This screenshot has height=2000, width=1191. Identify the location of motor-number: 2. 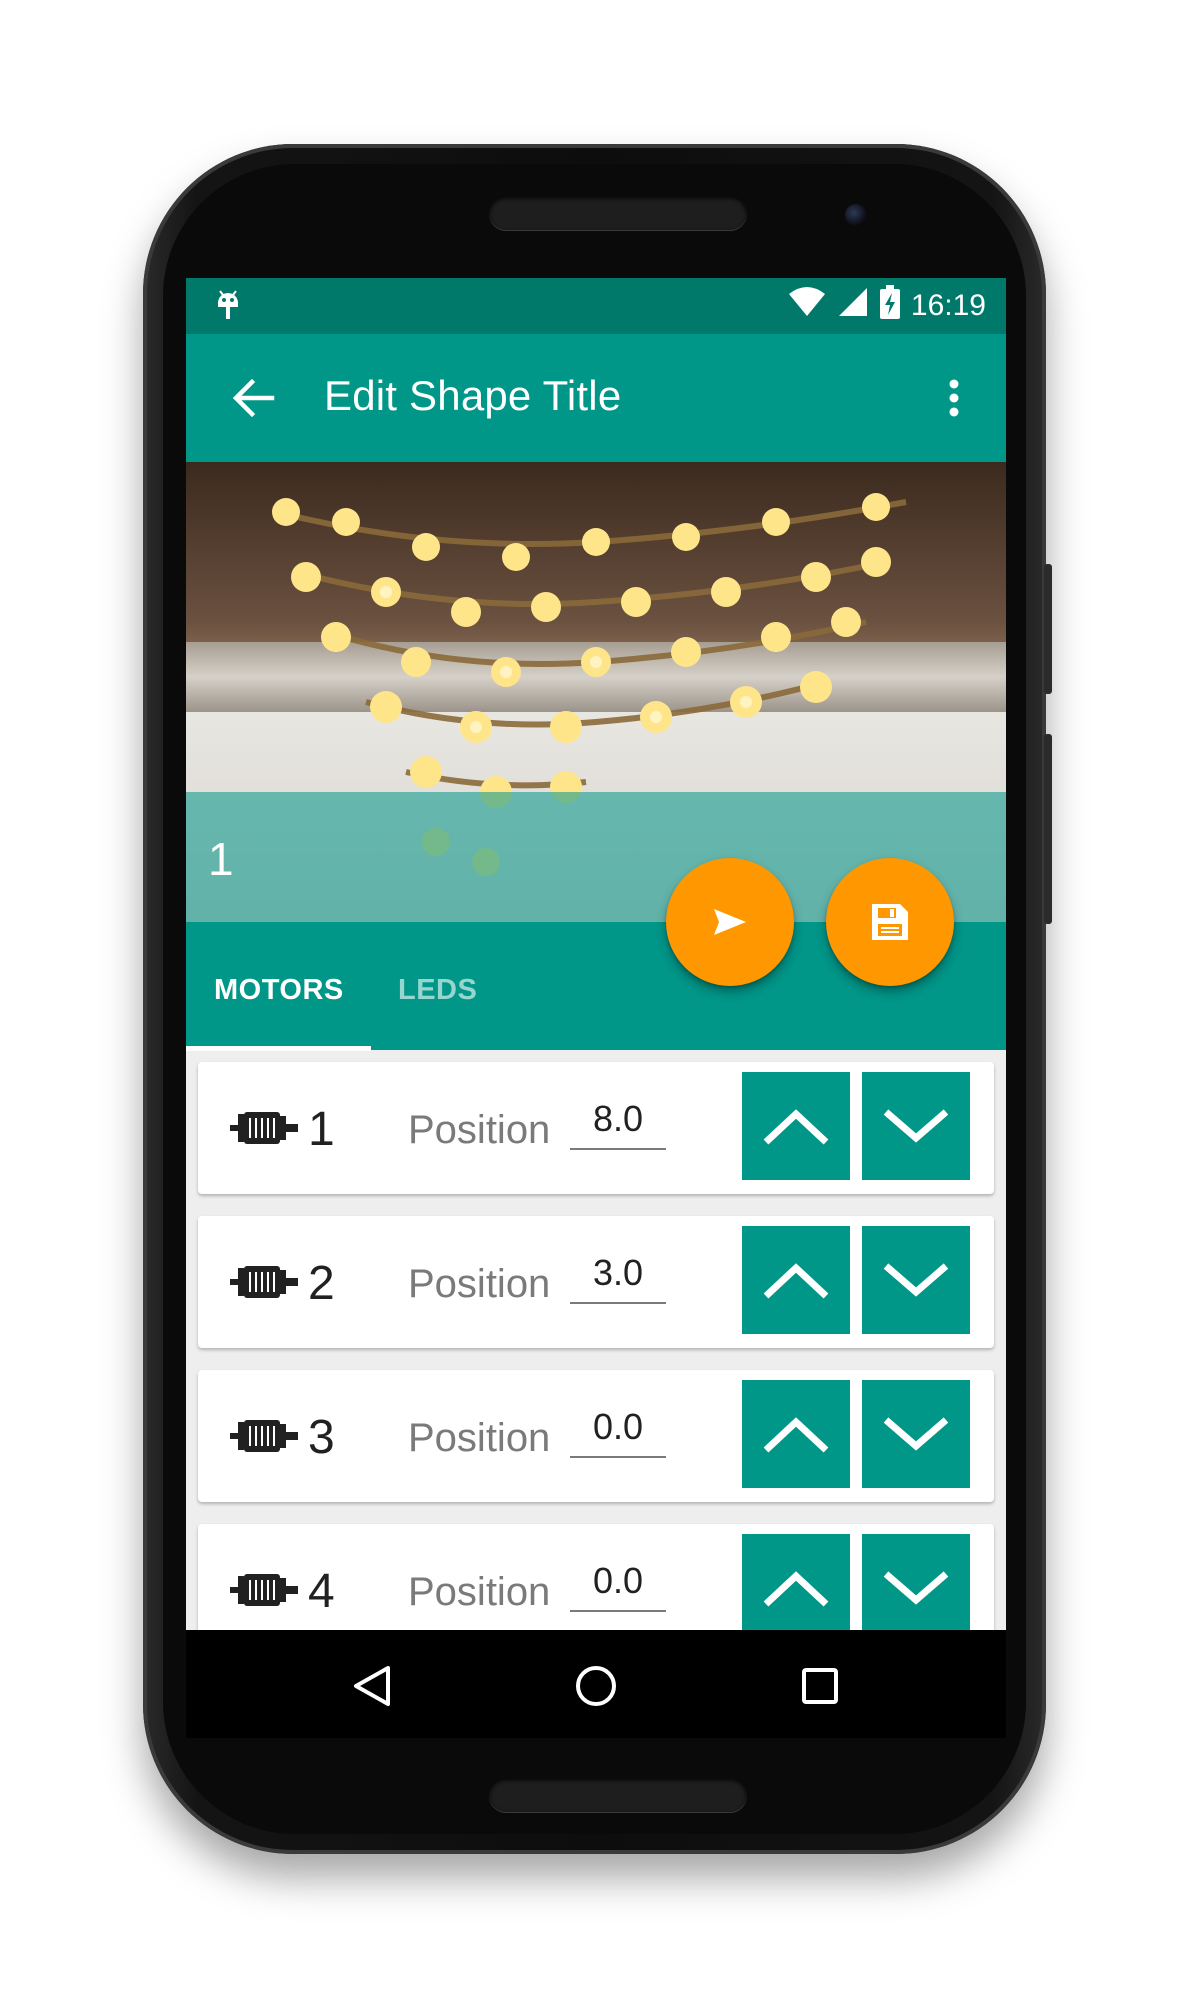
(321, 1283).